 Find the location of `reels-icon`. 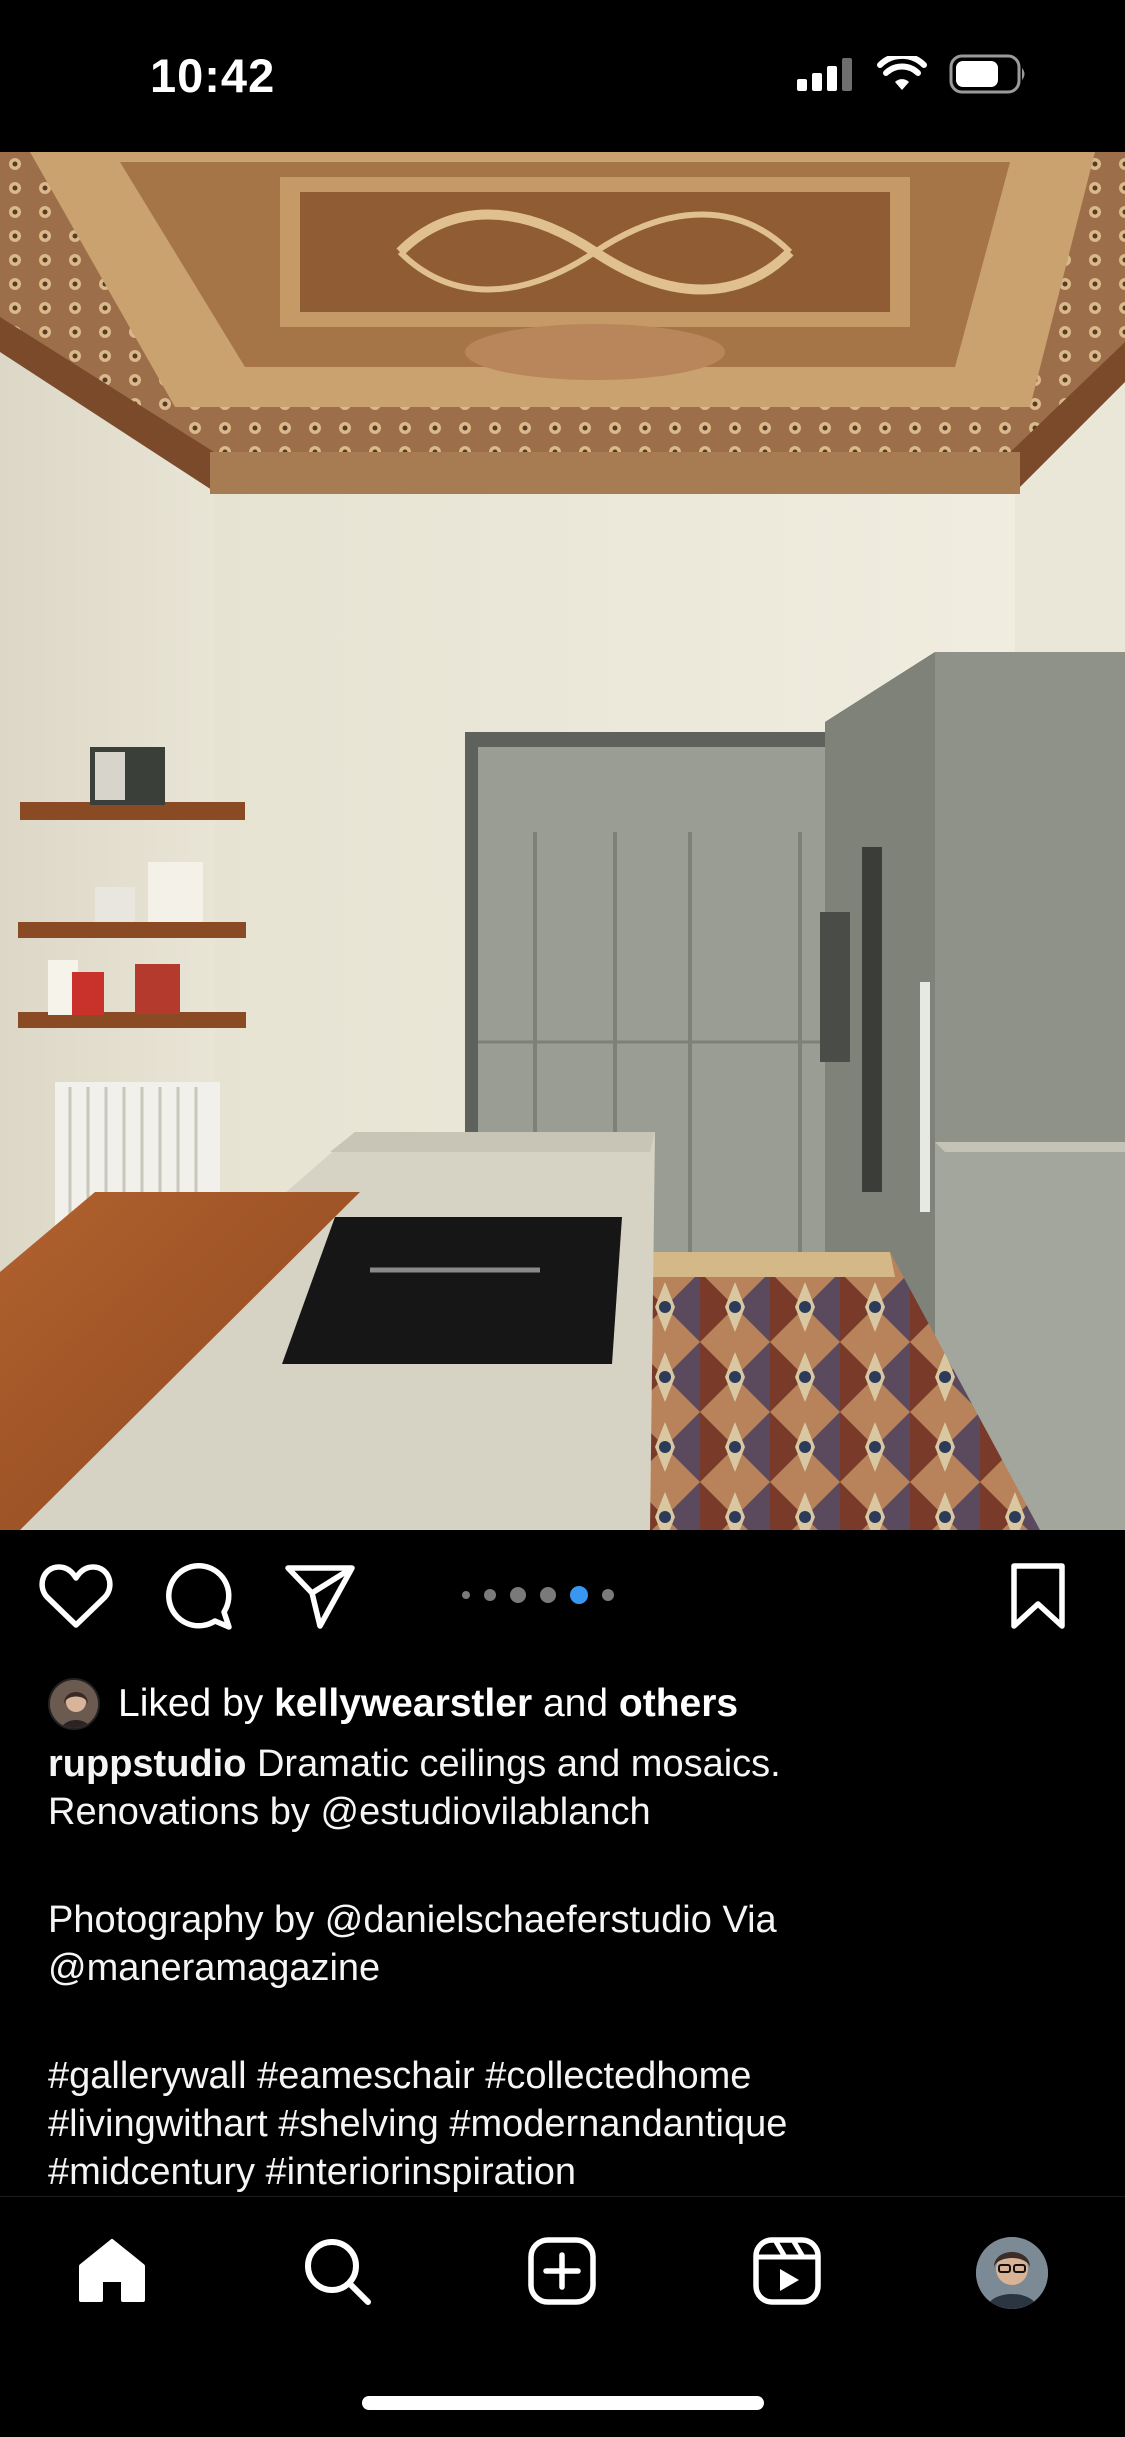

reels-icon is located at coordinates (787, 2273).